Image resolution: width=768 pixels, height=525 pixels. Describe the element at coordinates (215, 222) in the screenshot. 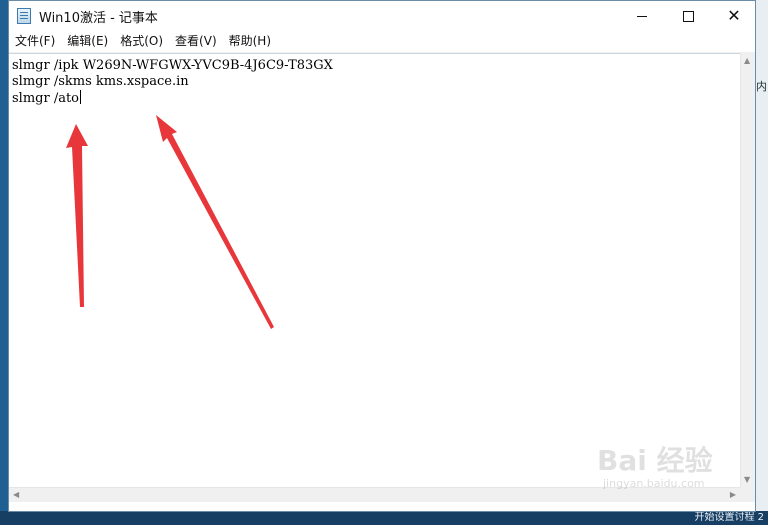

I see `red-arrow-right` at that location.